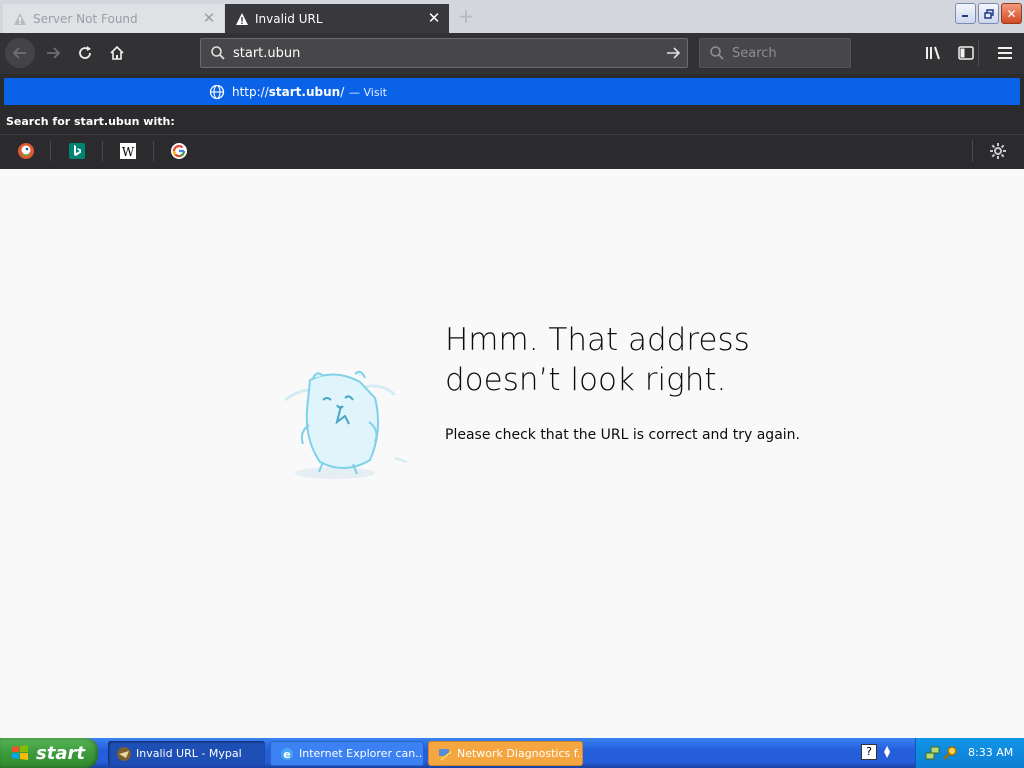 This screenshot has height=768, width=1024. What do you see at coordinates (512, 91) in the screenshot?
I see `autocomplete-row-visit` at bounding box center [512, 91].